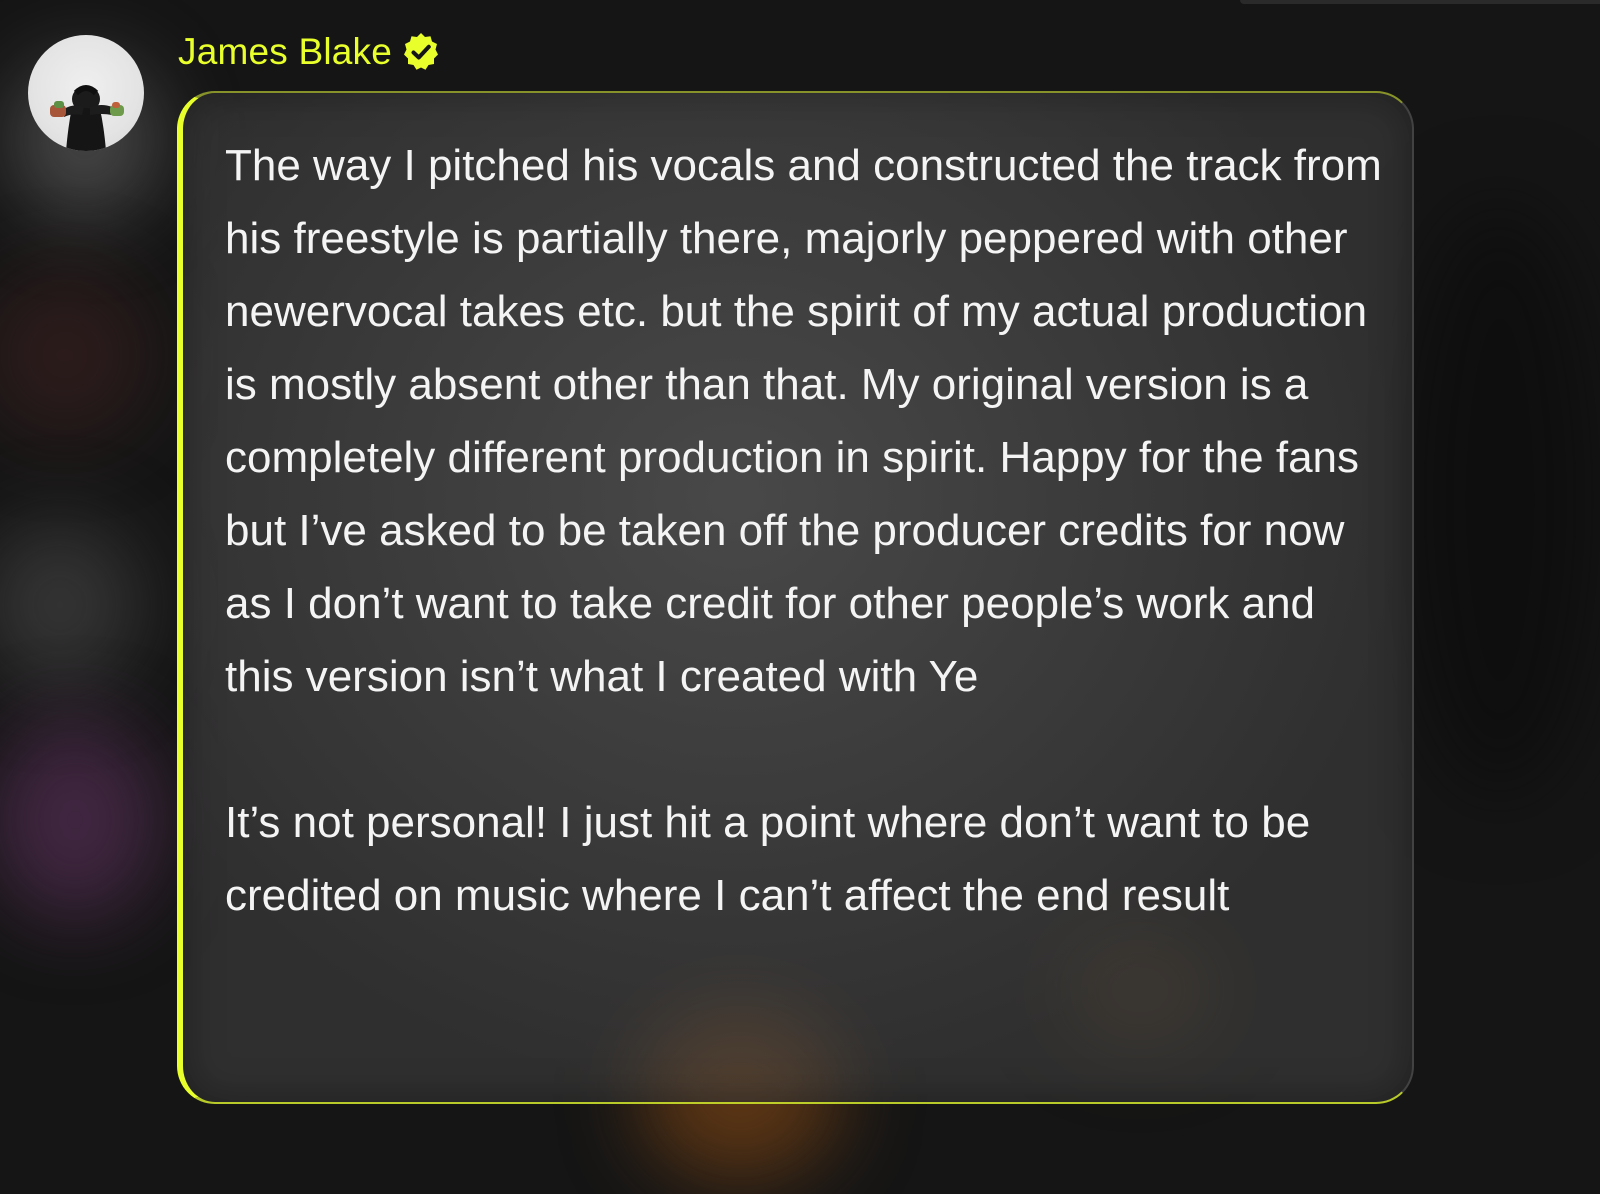 The image size is (1600, 1194). Describe the element at coordinates (421, 52) in the screenshot. I see `verified-badge-icon` at that location.